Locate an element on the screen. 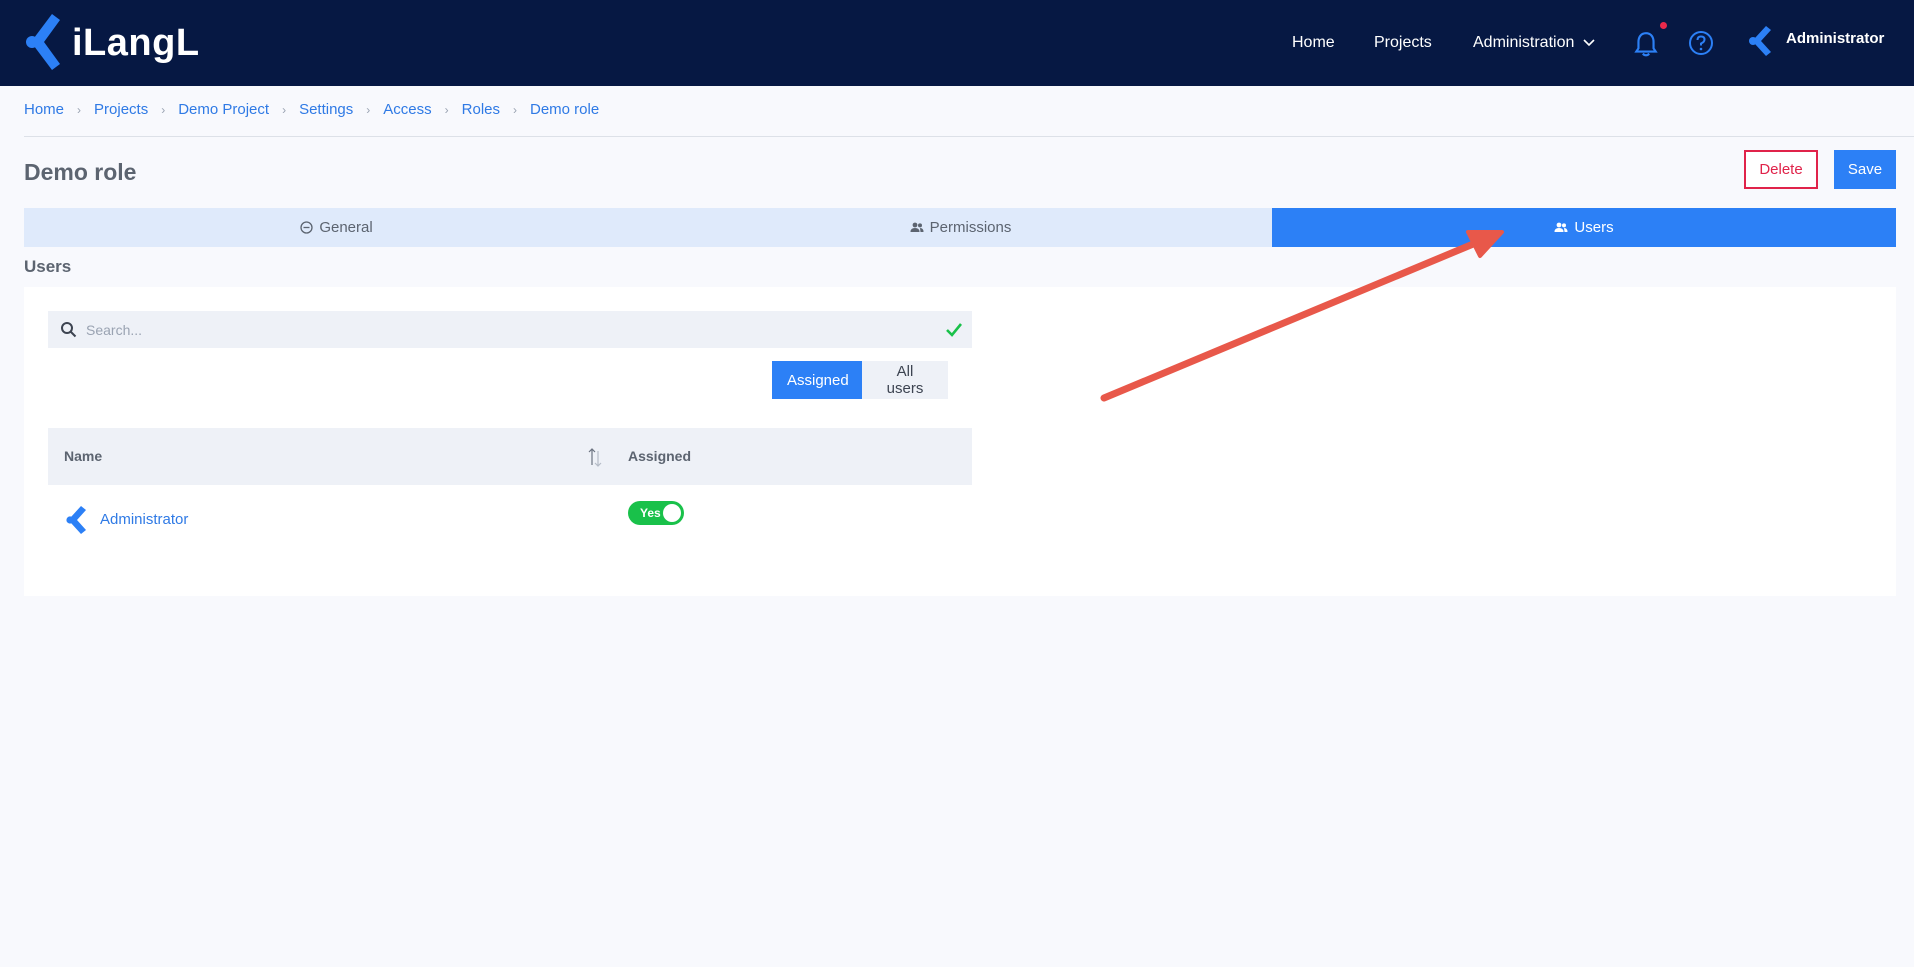 This screenshot has height=967, width=1914. breadcrumb-access: Access is located at coordinates (407, 109).